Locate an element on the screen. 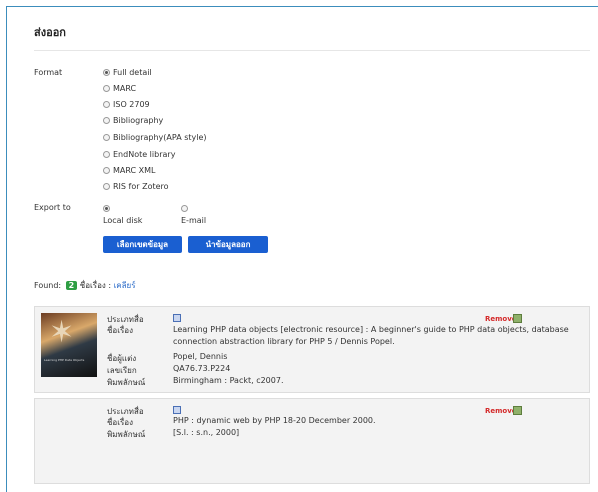  format-radio-marcxml is located at coordinates (106, 170).